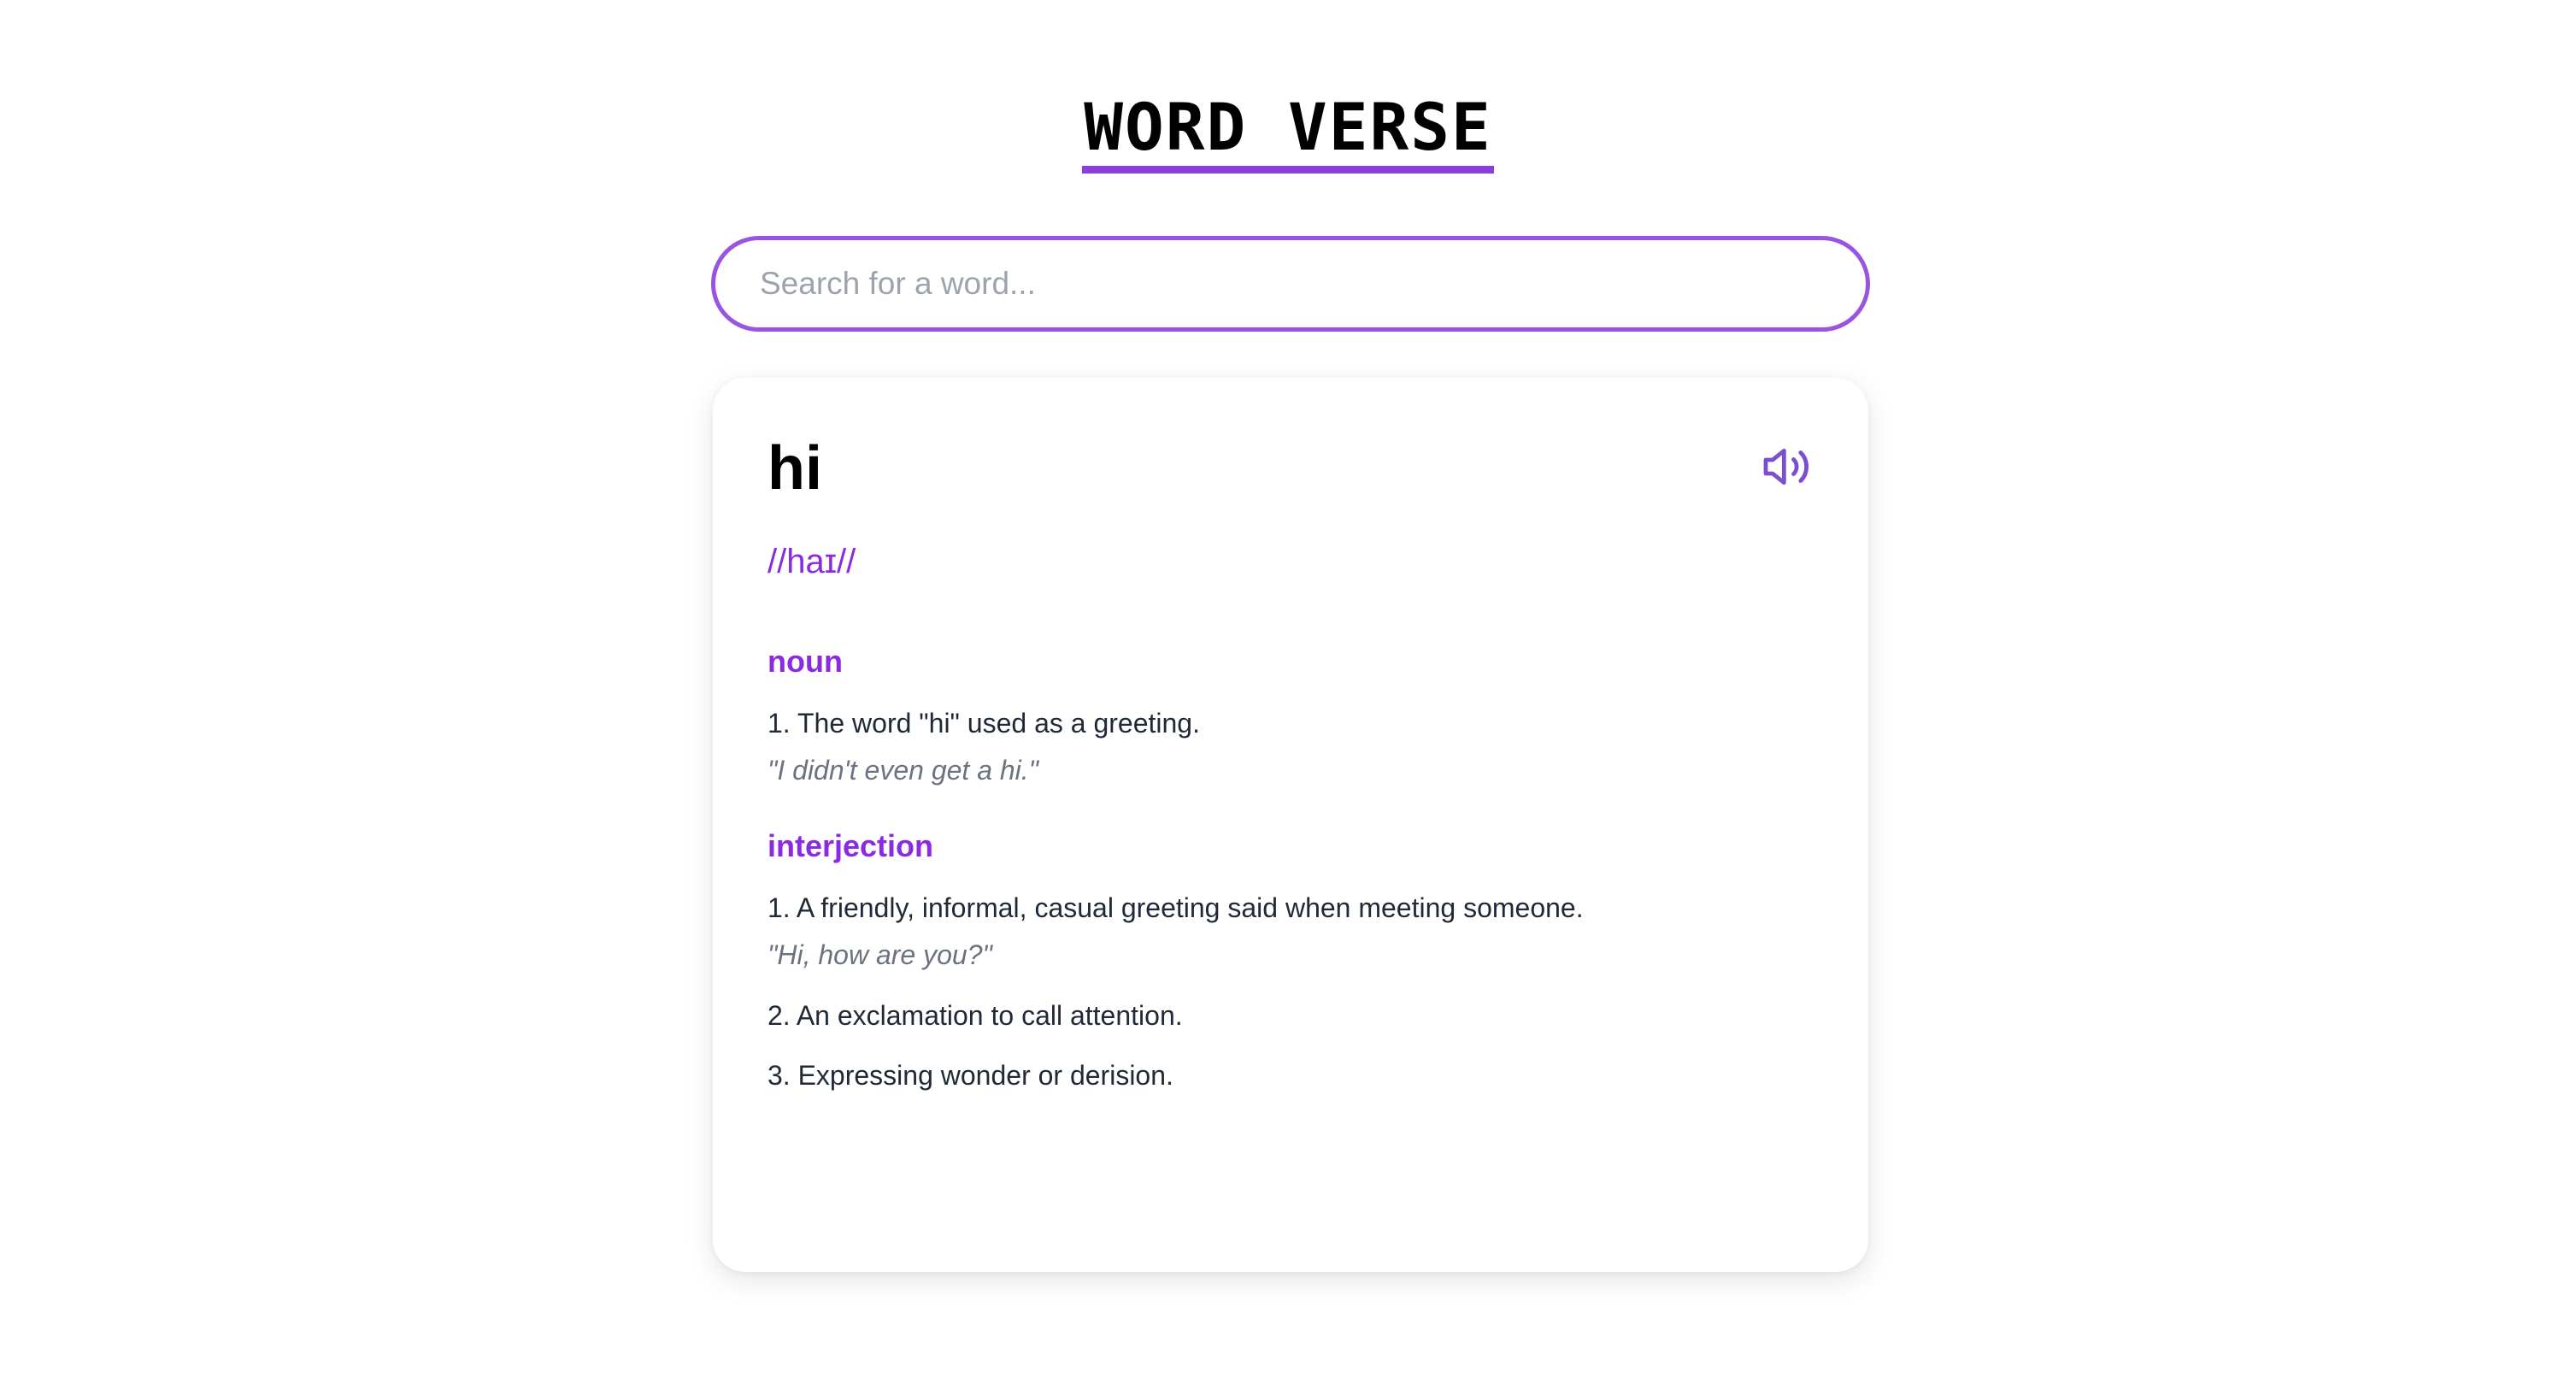 Image resolution: width=2576 pixels, height=1395 pixels. What do you see at coordinates (812, 561) in the screenshot?
I see `phonetic-text: //haɪ//` at bounding box center [812, 561].